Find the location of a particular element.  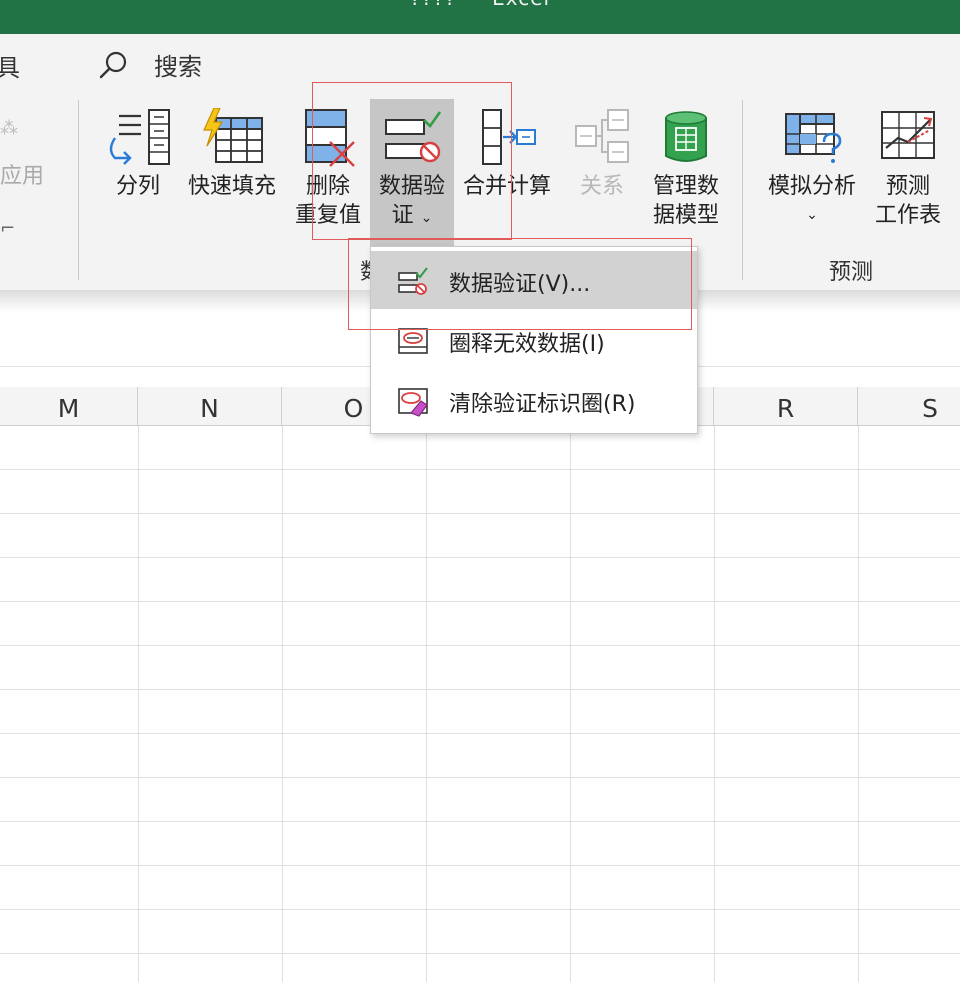

flash-fill-button: 快速填充 is located at coordinates (232, 154).